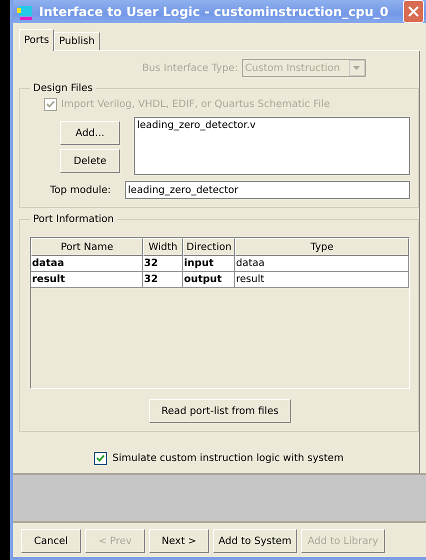 The height and width of the screenshot is (560, 426). I want to click on tab: Publish, so click(77, 41).